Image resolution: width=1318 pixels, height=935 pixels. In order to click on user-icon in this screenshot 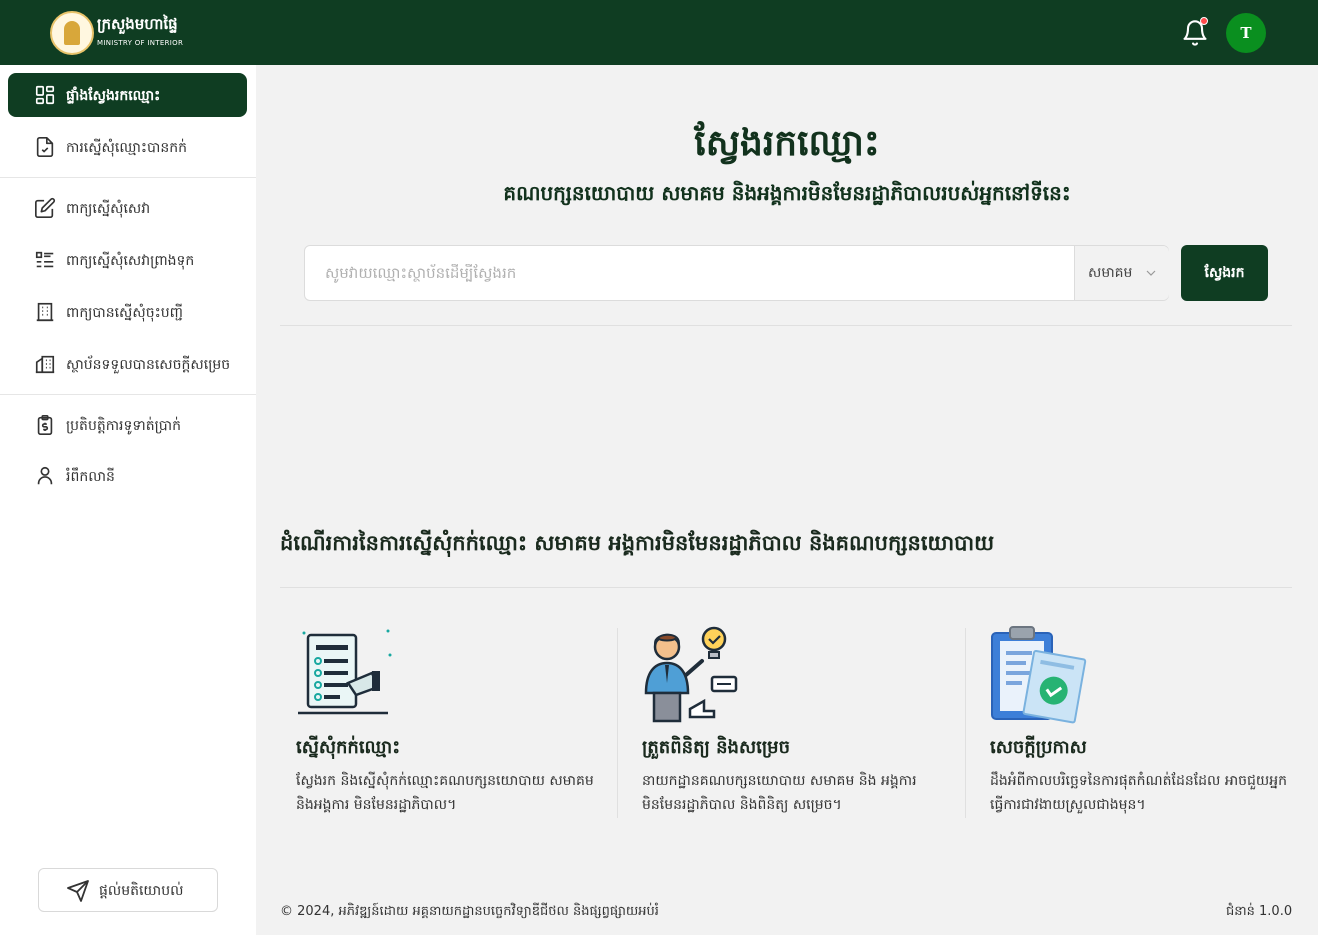, I will do `click(45, 475)`.